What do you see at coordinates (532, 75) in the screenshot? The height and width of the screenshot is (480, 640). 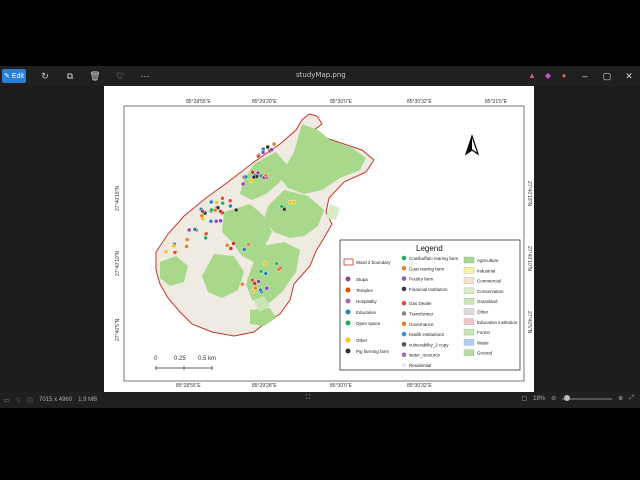 I see `share-icon: ▲` at bounding box center [532, 75].